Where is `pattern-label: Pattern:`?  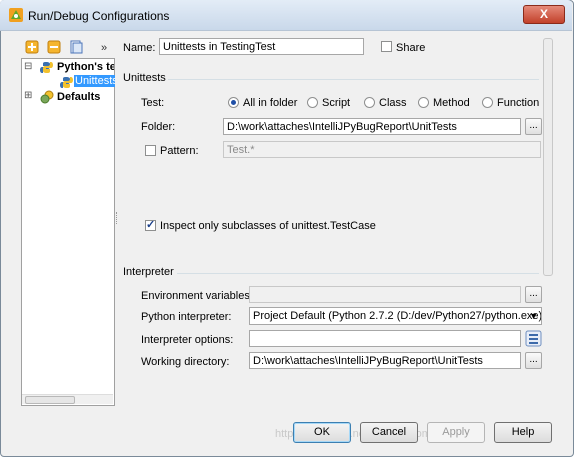
pattern-label: Pattern: is located at coordinates (179, 151).